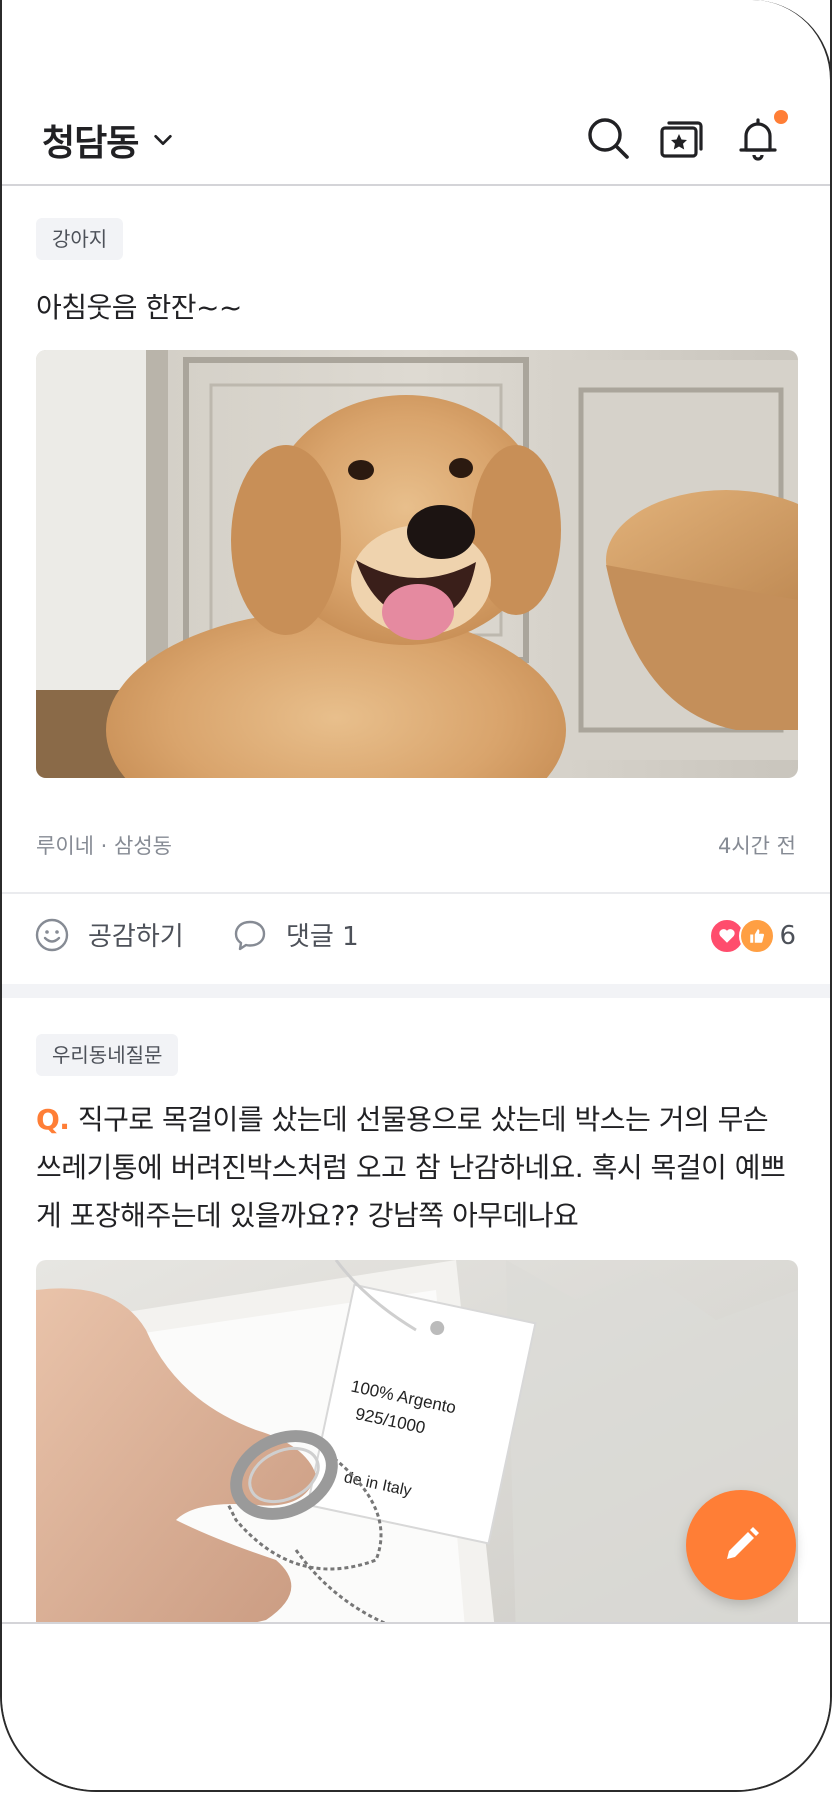  Describe the element at coordinates (416, 1706) in the screenshot. I see `bottom-navigation-bar` at that location.